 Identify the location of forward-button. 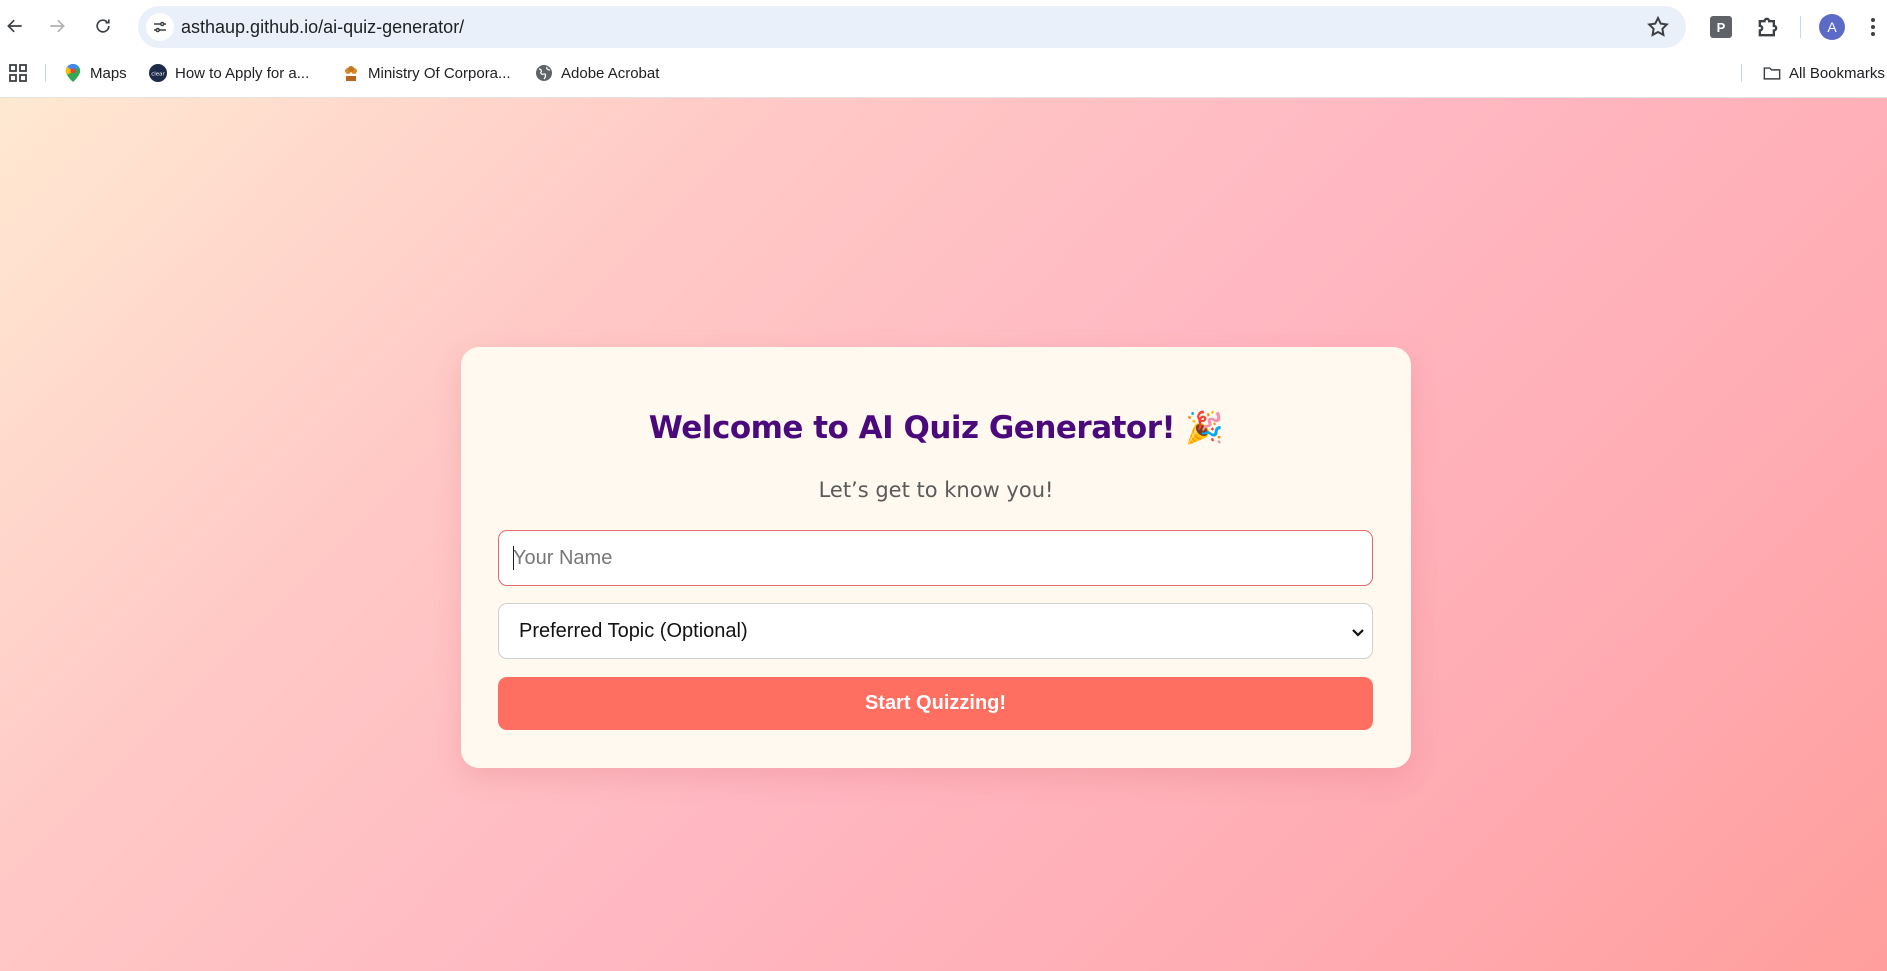
(57, 26).